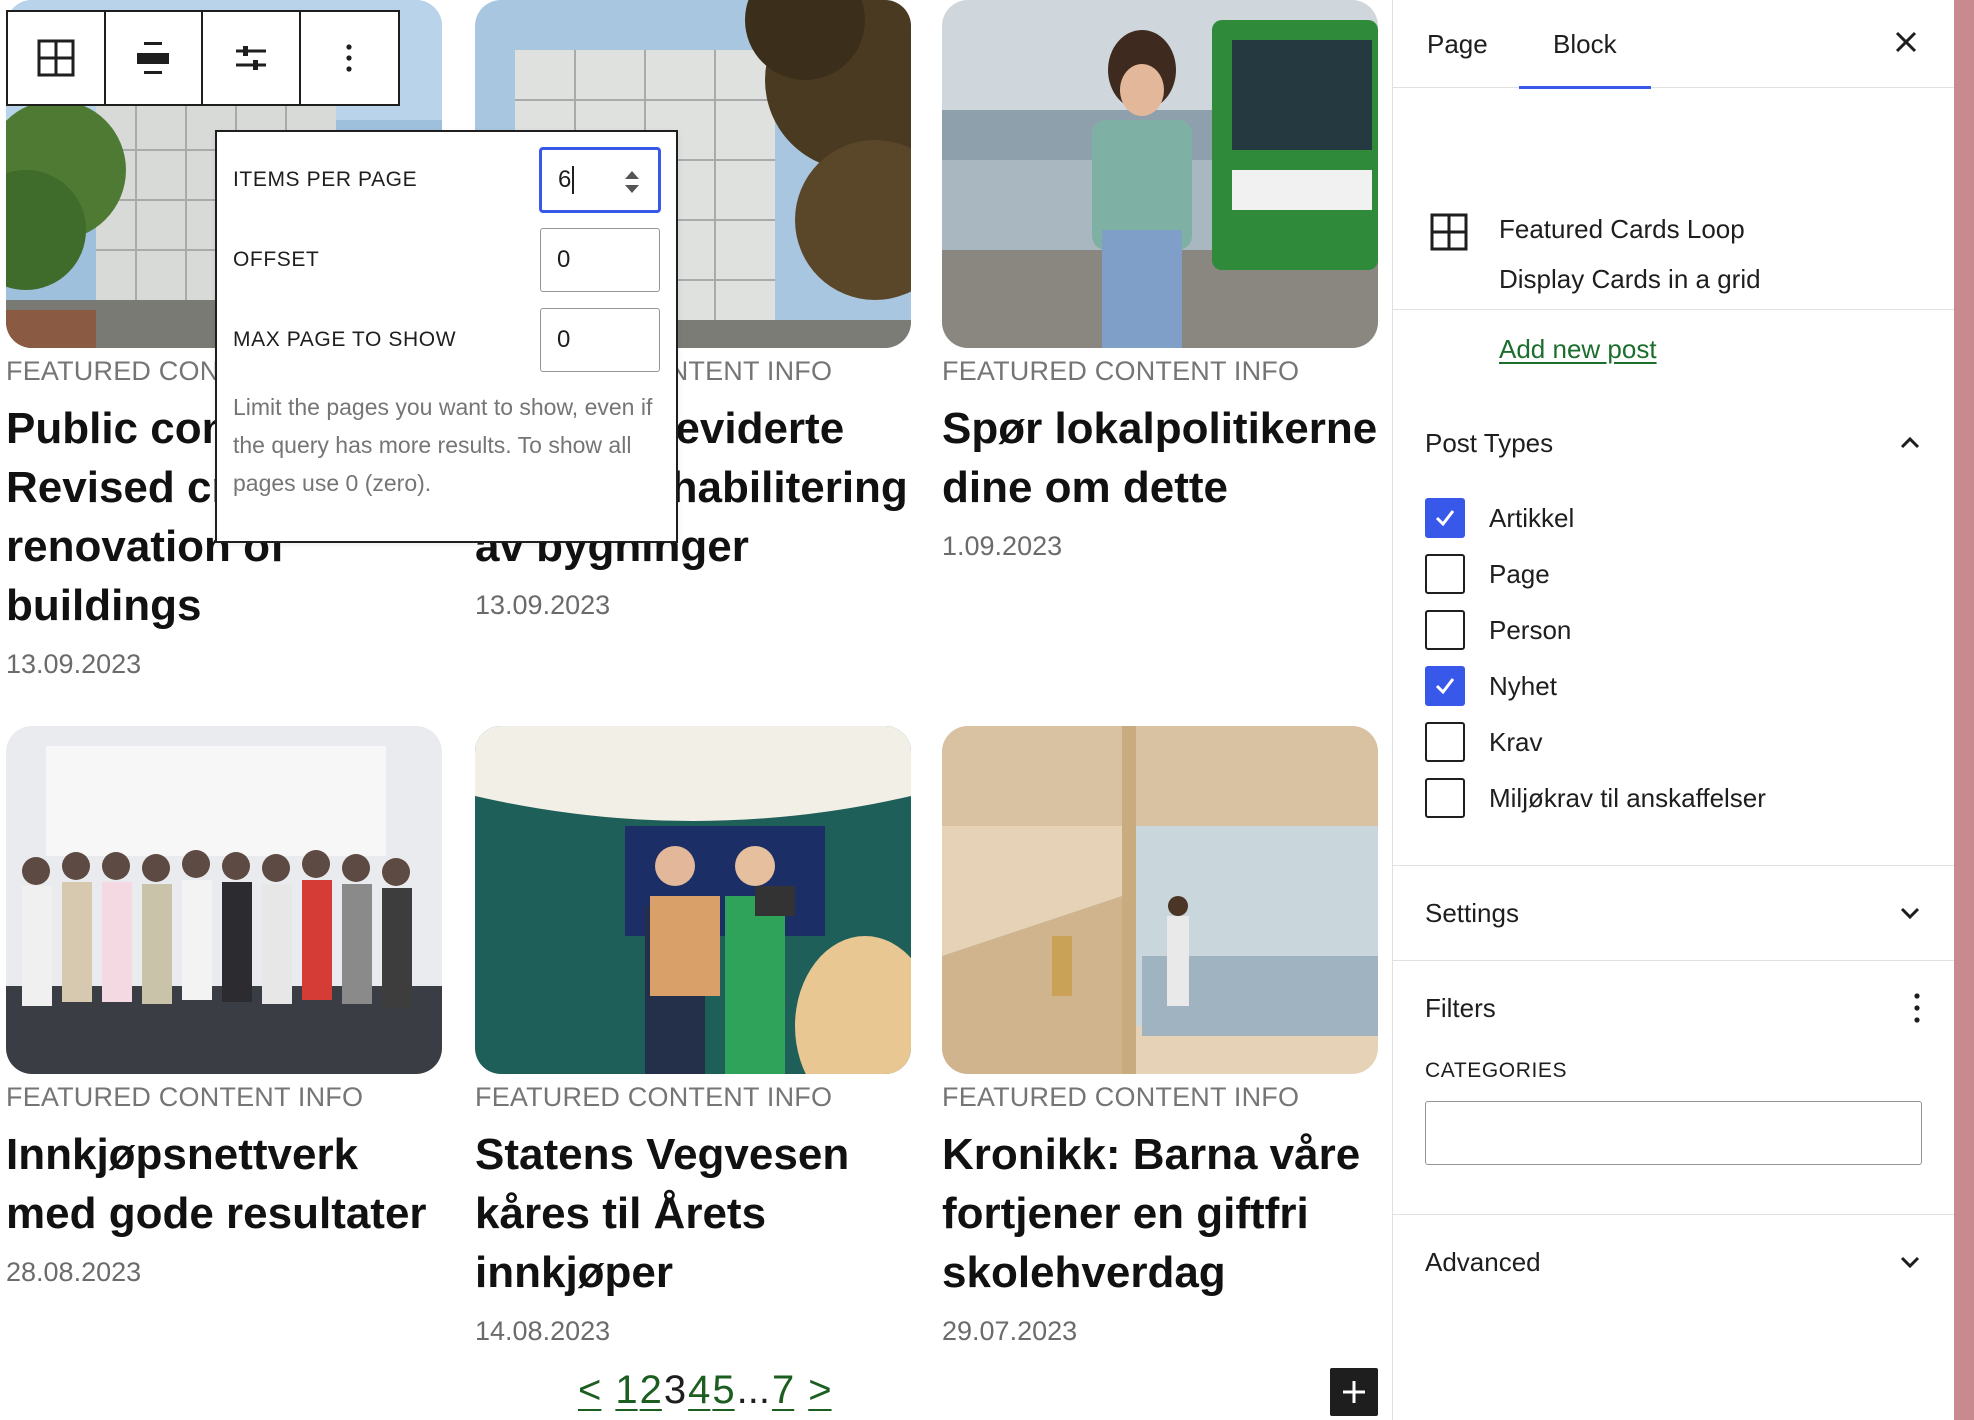 The image size is (1974, 1420). I want to click on close-icon, so click(1906, 42).